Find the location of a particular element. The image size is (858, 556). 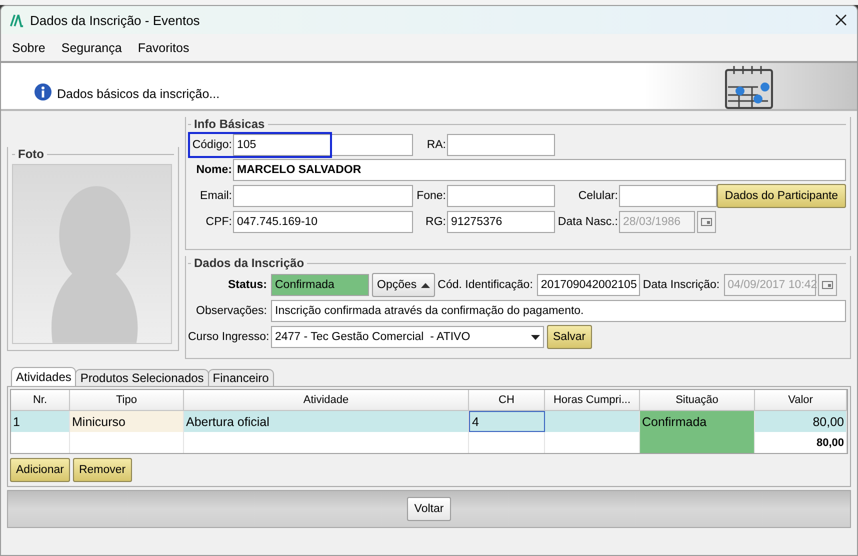

caret-up-icon is located at coordinates (425, 285).